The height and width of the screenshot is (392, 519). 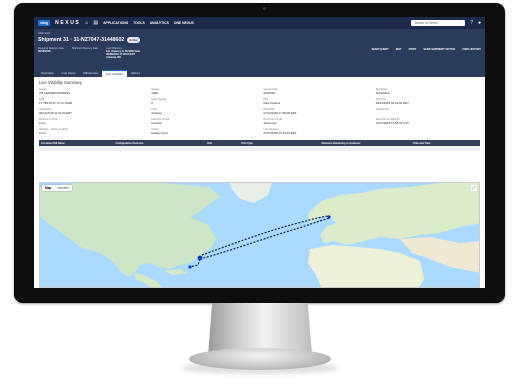 I want to click on summary-field: Actual POD, so click(x=428, y=111).